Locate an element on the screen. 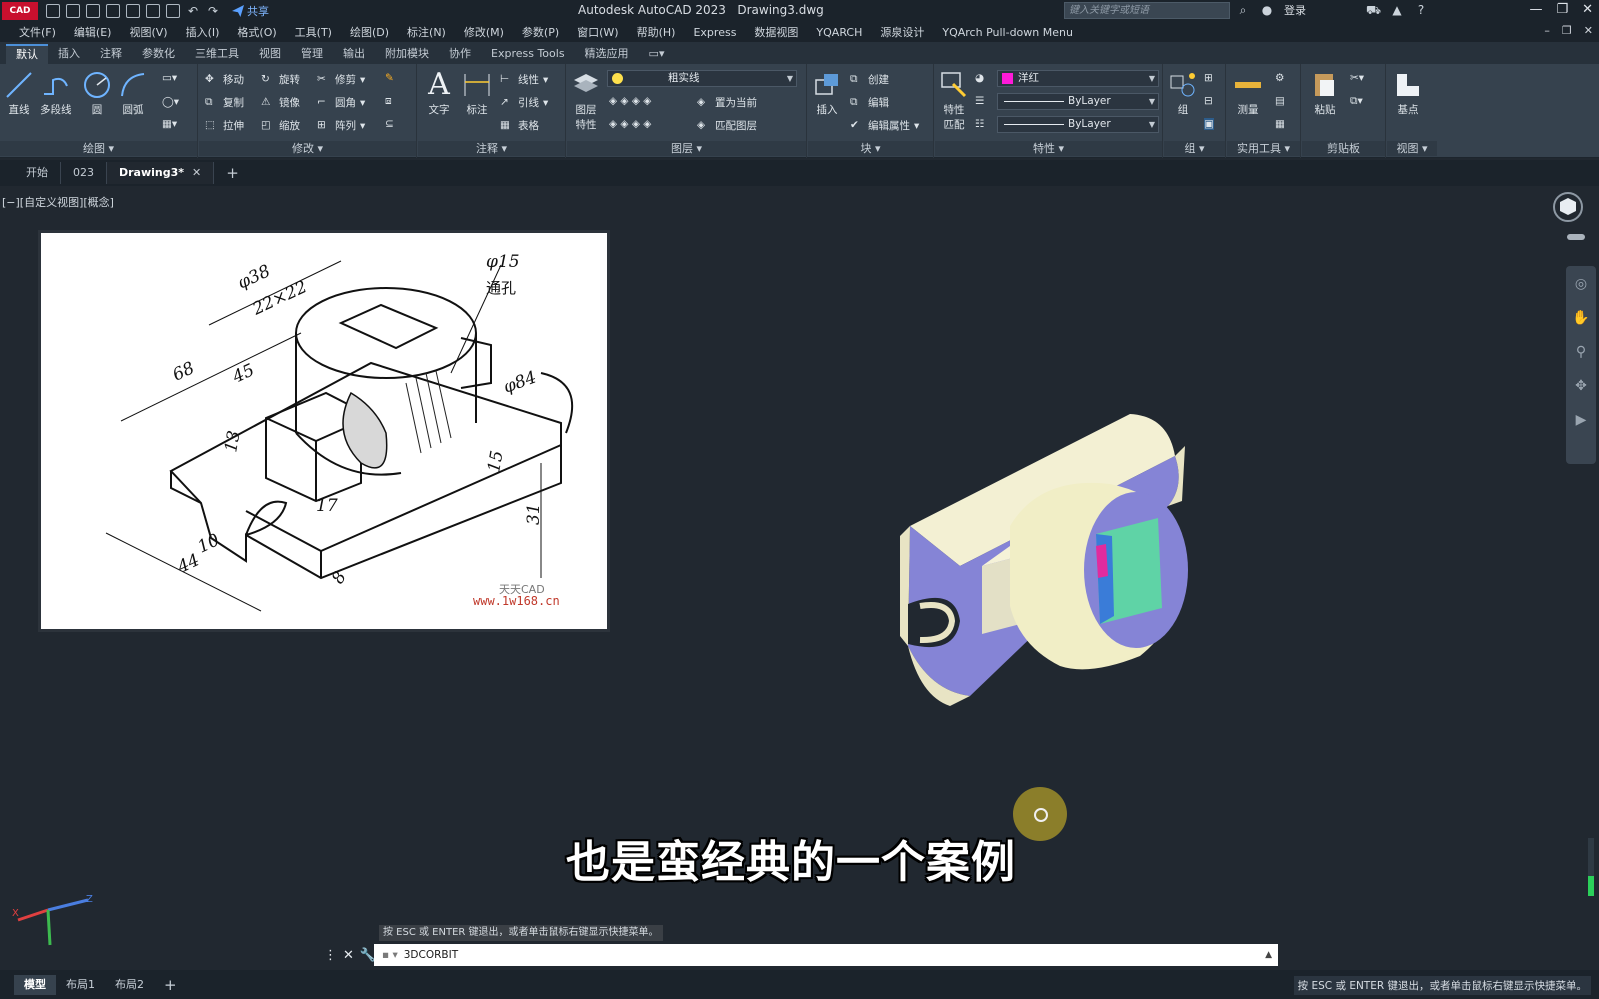 This screenshot has height=999, width=1599. menu-yqarch: YQARCH is located at coordinates (839, 32).